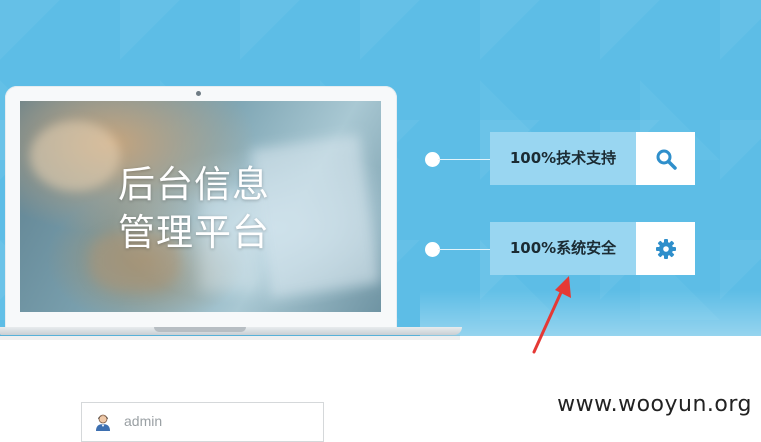 This screenshot has width=761, height=442. I want to click on feature-tech-support-label: 100%技术支持, so click(563, 158).